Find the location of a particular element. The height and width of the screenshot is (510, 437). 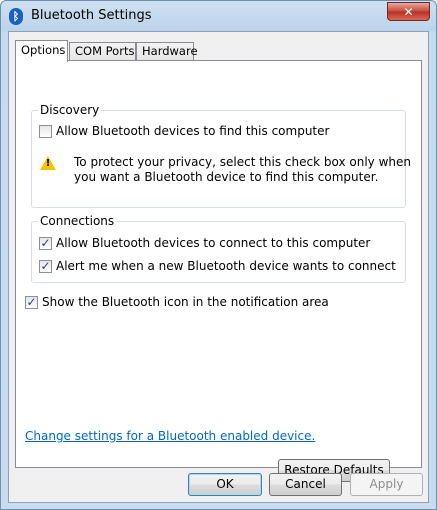

warning-icon-mark: ! is located at coordinates (48, 163).